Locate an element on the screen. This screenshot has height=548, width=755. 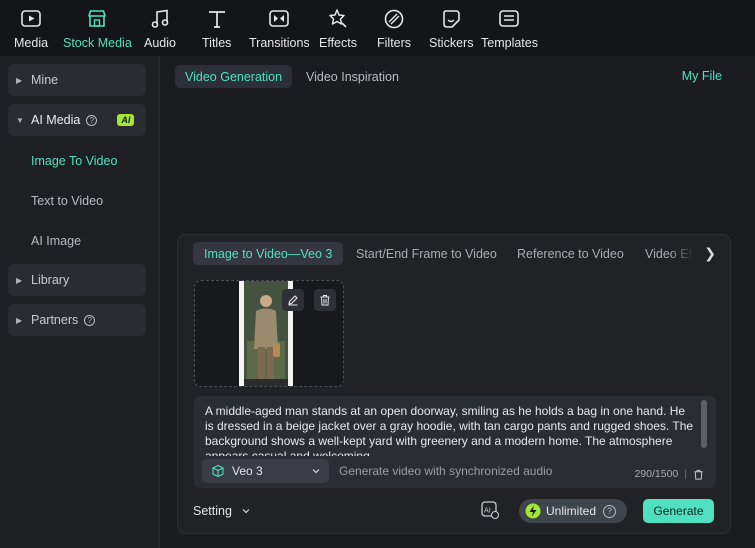
transitions-icon is located at coordinates (279, 18).